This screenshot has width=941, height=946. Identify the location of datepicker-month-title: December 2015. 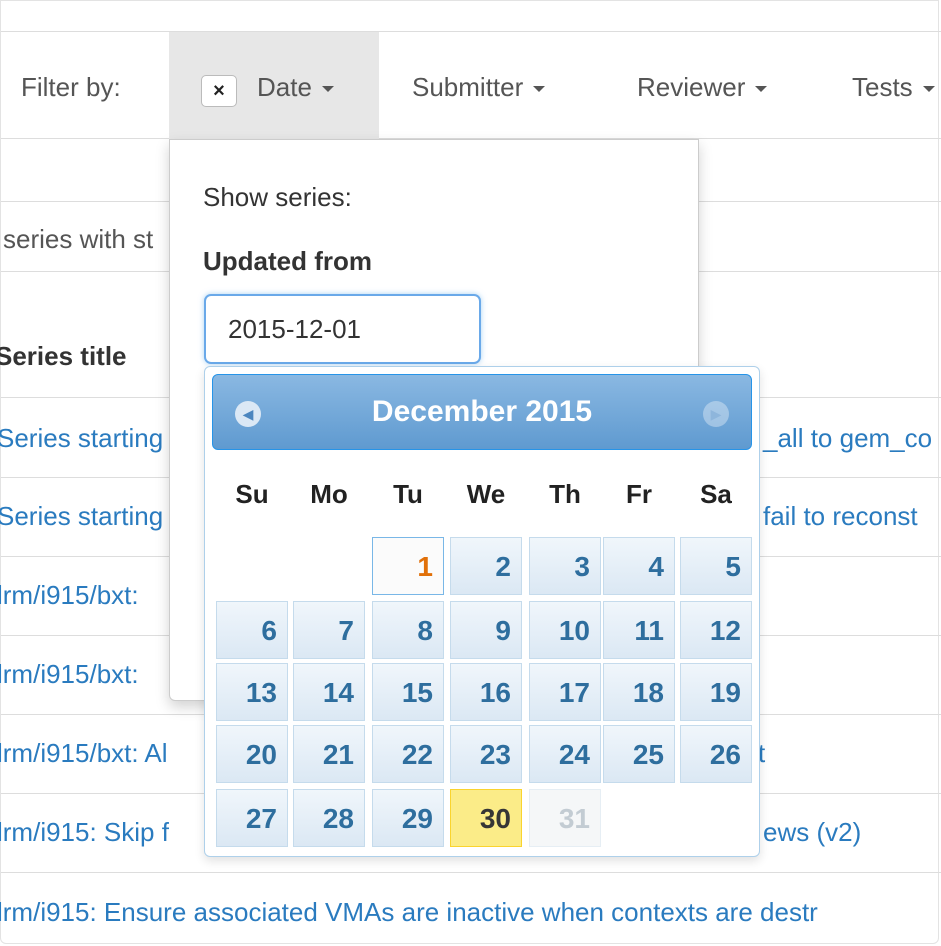
(482, 411).